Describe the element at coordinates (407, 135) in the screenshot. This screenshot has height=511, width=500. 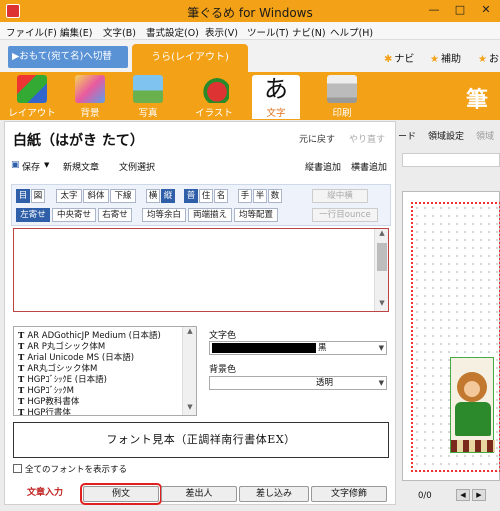
I see `mode-link: ード` at that location.